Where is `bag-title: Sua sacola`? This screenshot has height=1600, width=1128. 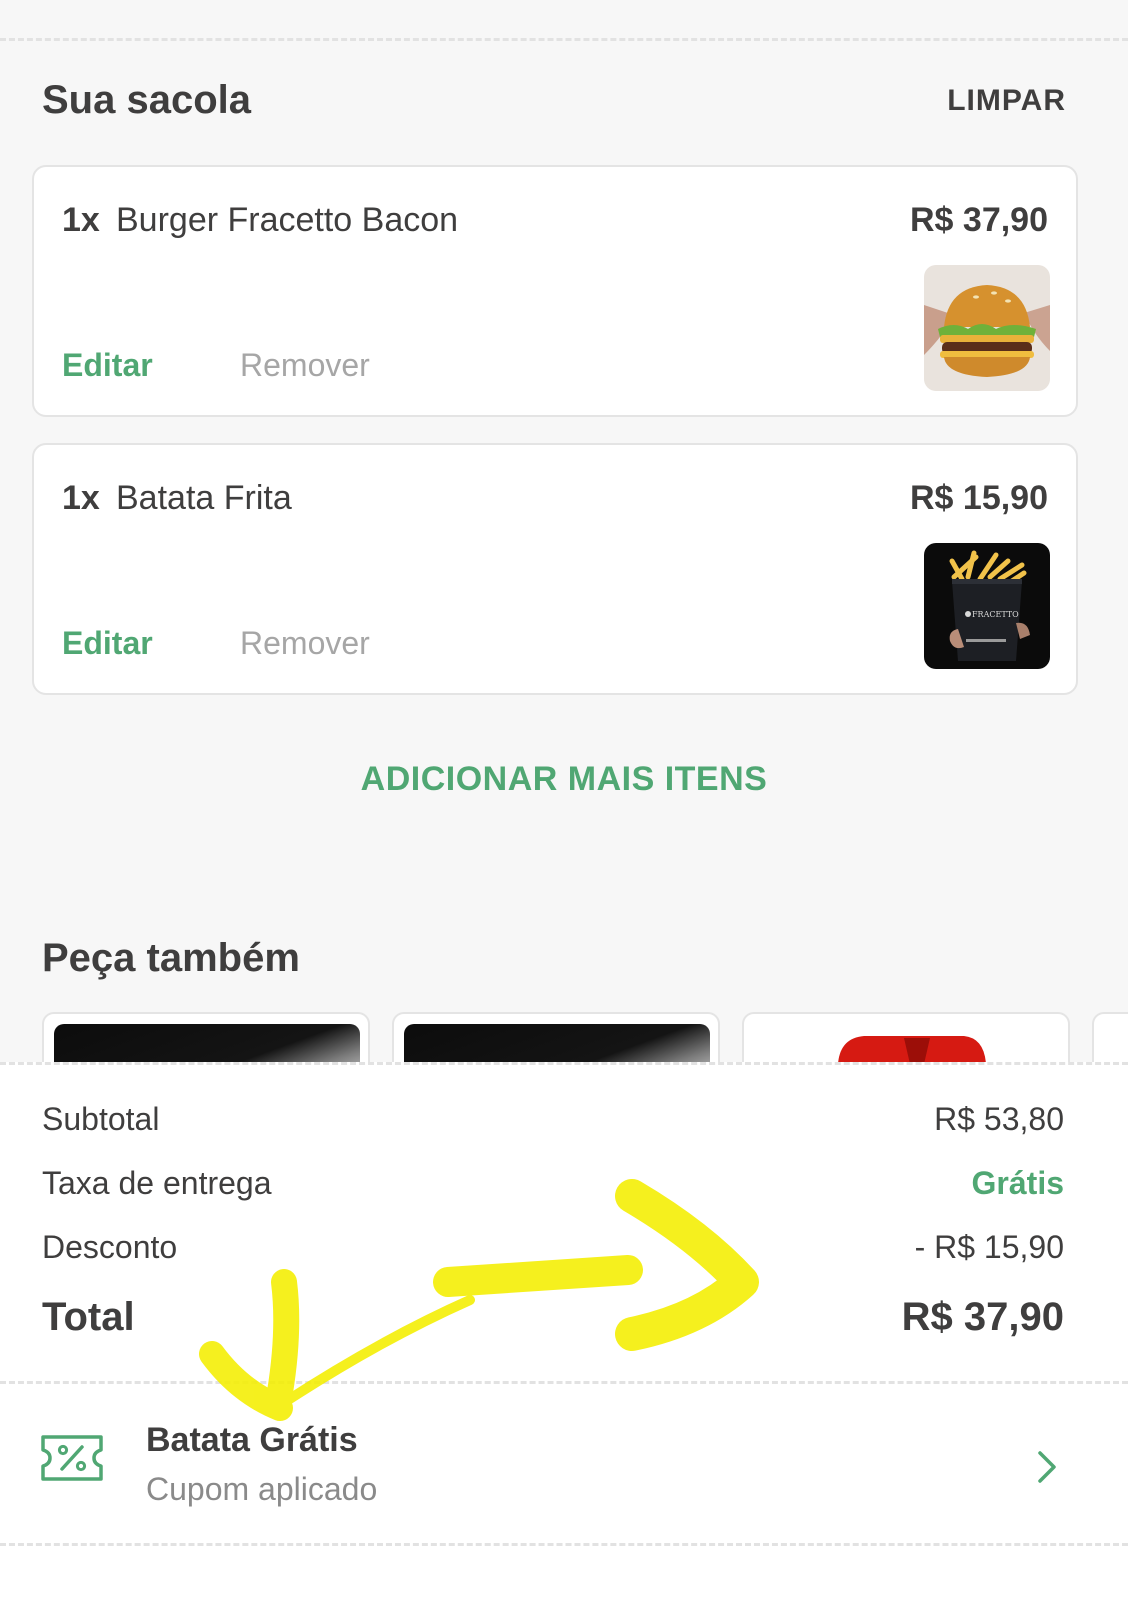
bag-title: Sua sacola is located at coordinates (147, 100).